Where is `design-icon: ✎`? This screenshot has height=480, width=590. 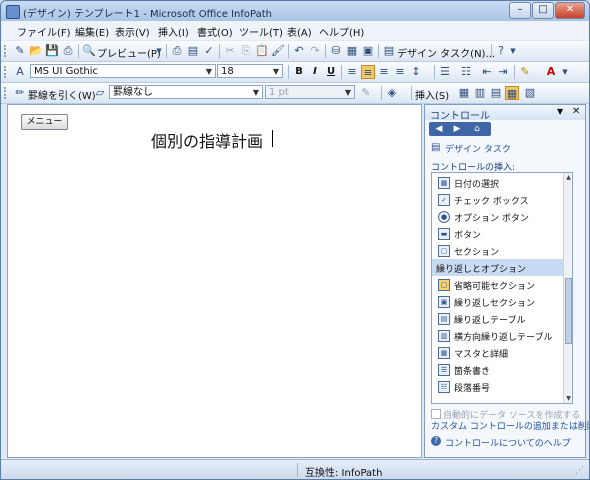
design-icon: ✎ is located at coordinates (20, 51).